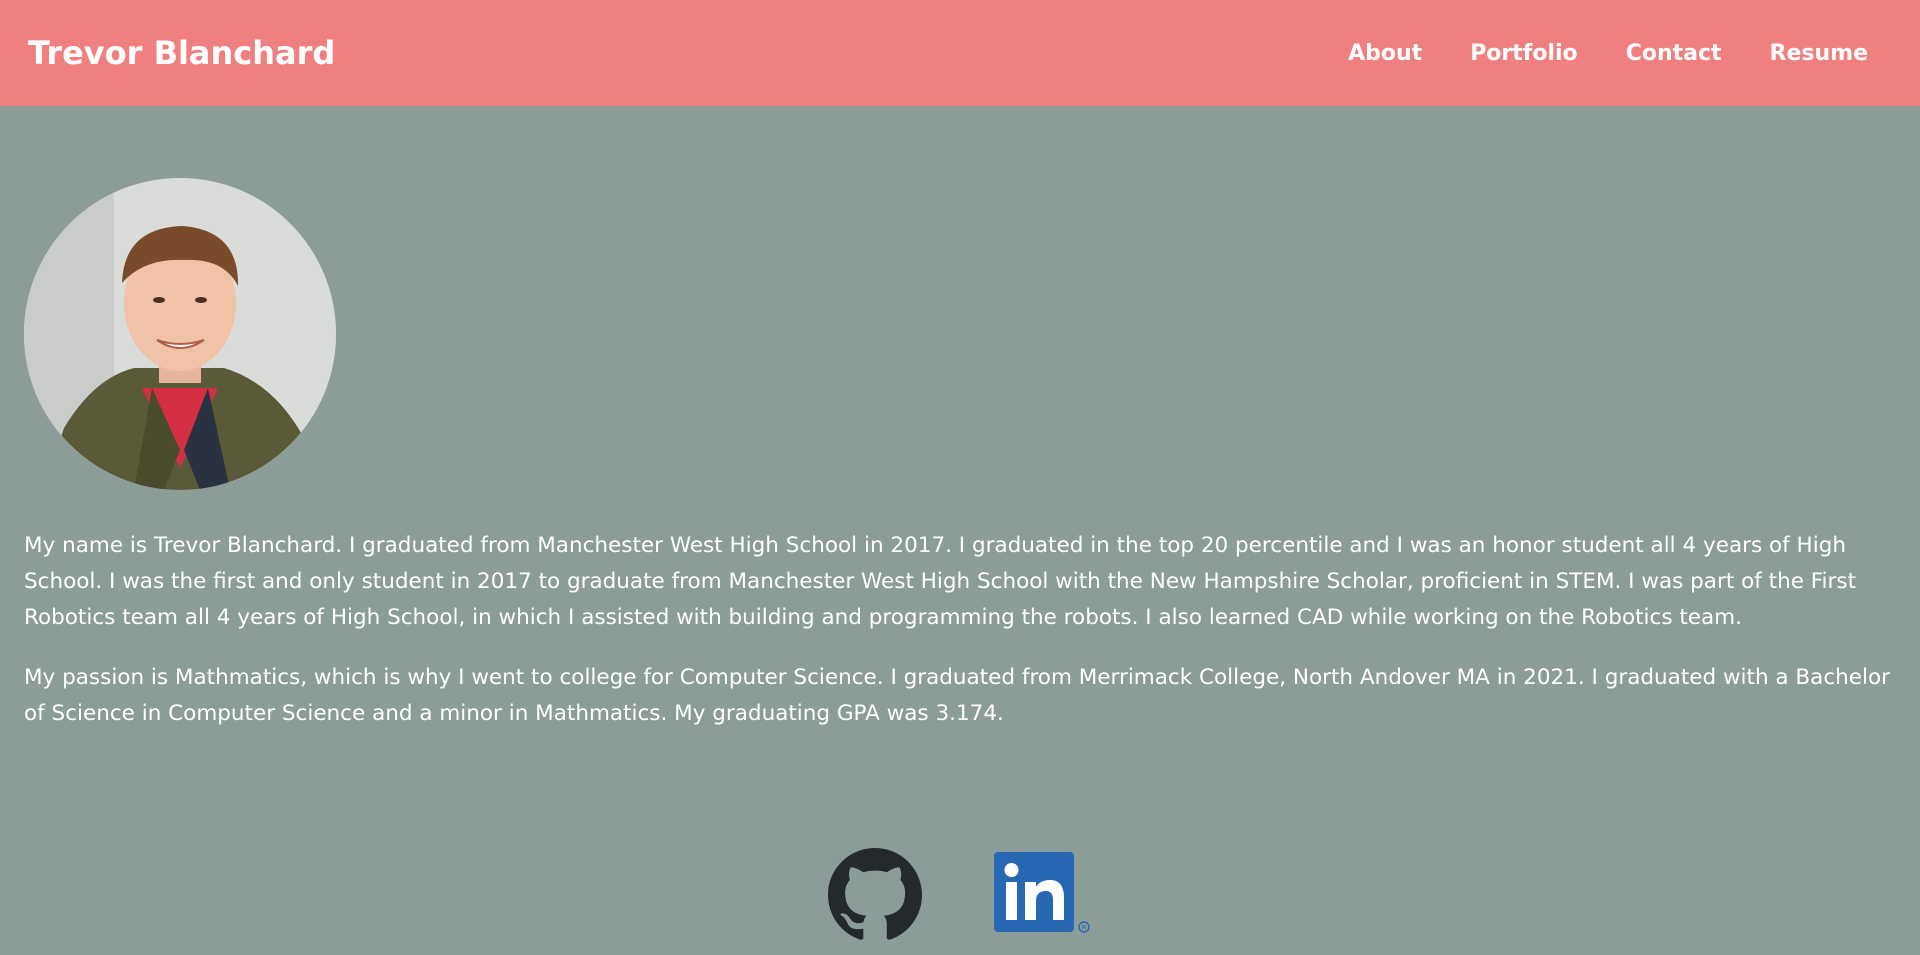 The image size is (1920, 955). What do you see at coordinates (1084, 928) in the screenshot?
I see `svg-text: R` at bounding box center [1084, 928].